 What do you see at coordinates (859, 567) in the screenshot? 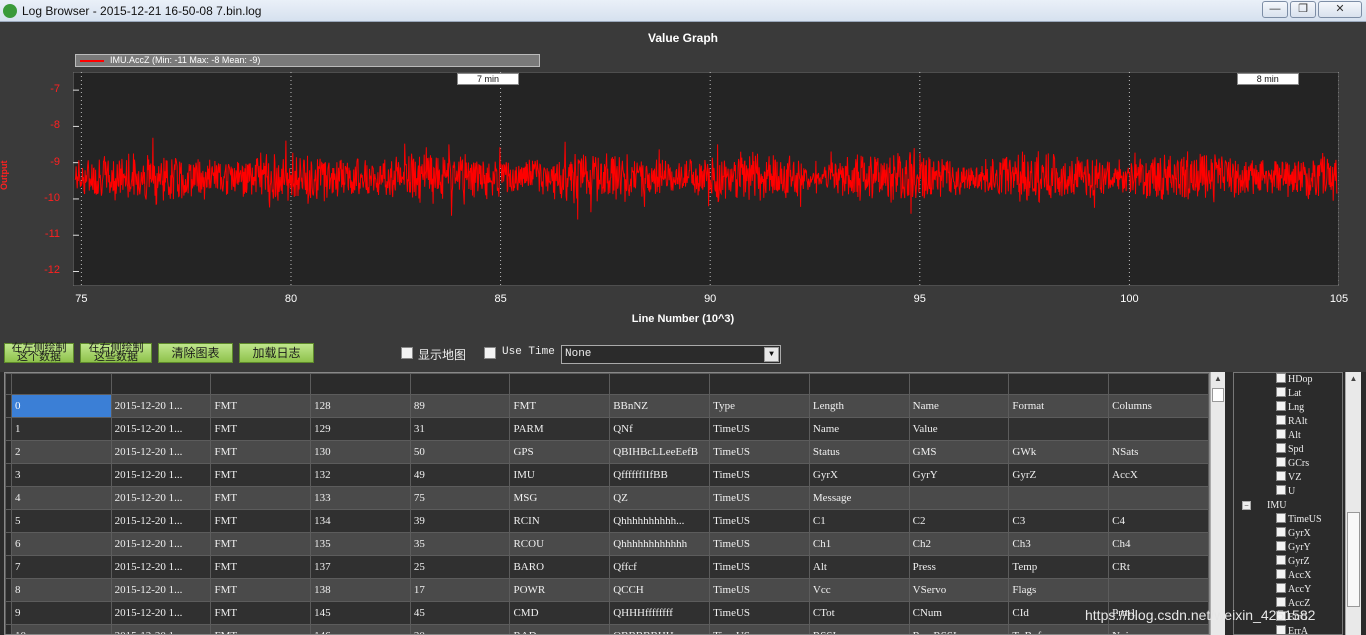
I see `table-cell: Alt` at bounding box center [859, 567].